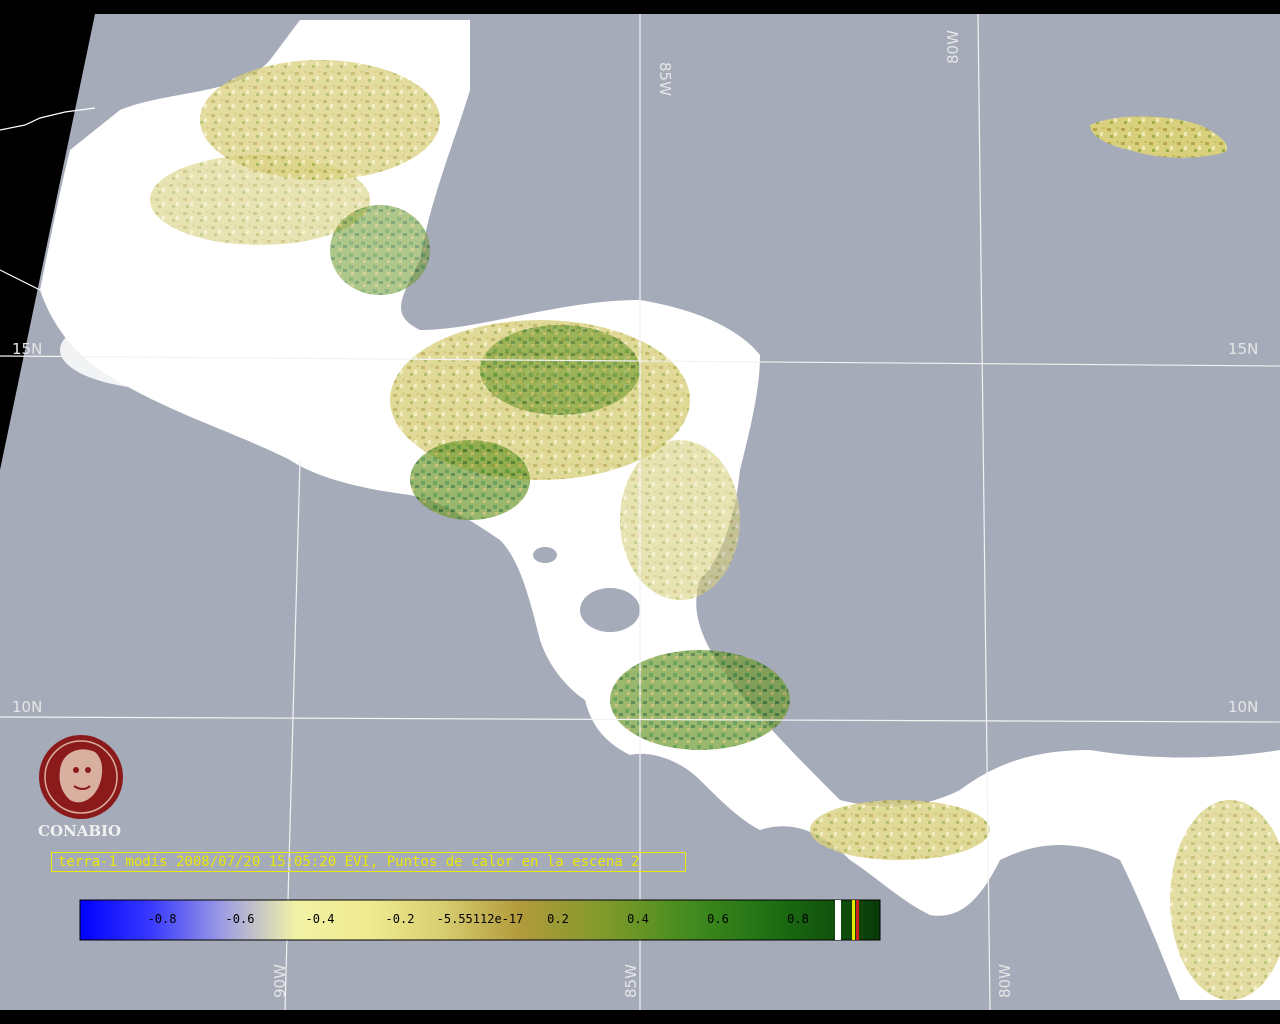 The image size is (1280, 1024). What do you see at coordinates (320, 919) in the screenshot?
I see `colorbar-tick-label: -0.4` at bounding box center [320, 919].